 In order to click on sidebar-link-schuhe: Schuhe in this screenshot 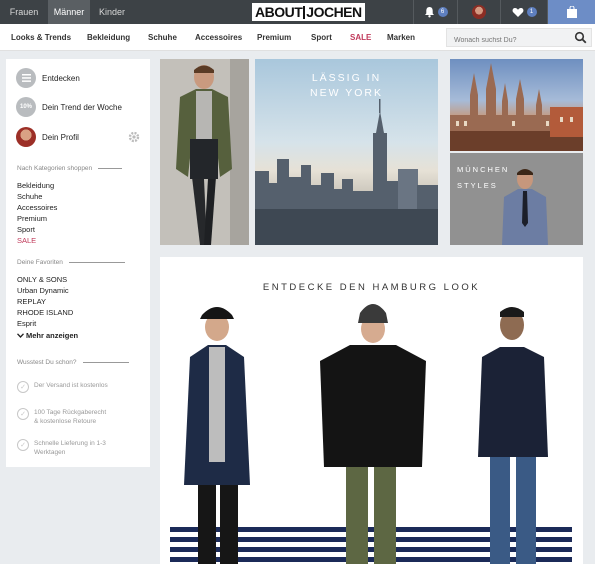, I will do `click(29, 196)`.